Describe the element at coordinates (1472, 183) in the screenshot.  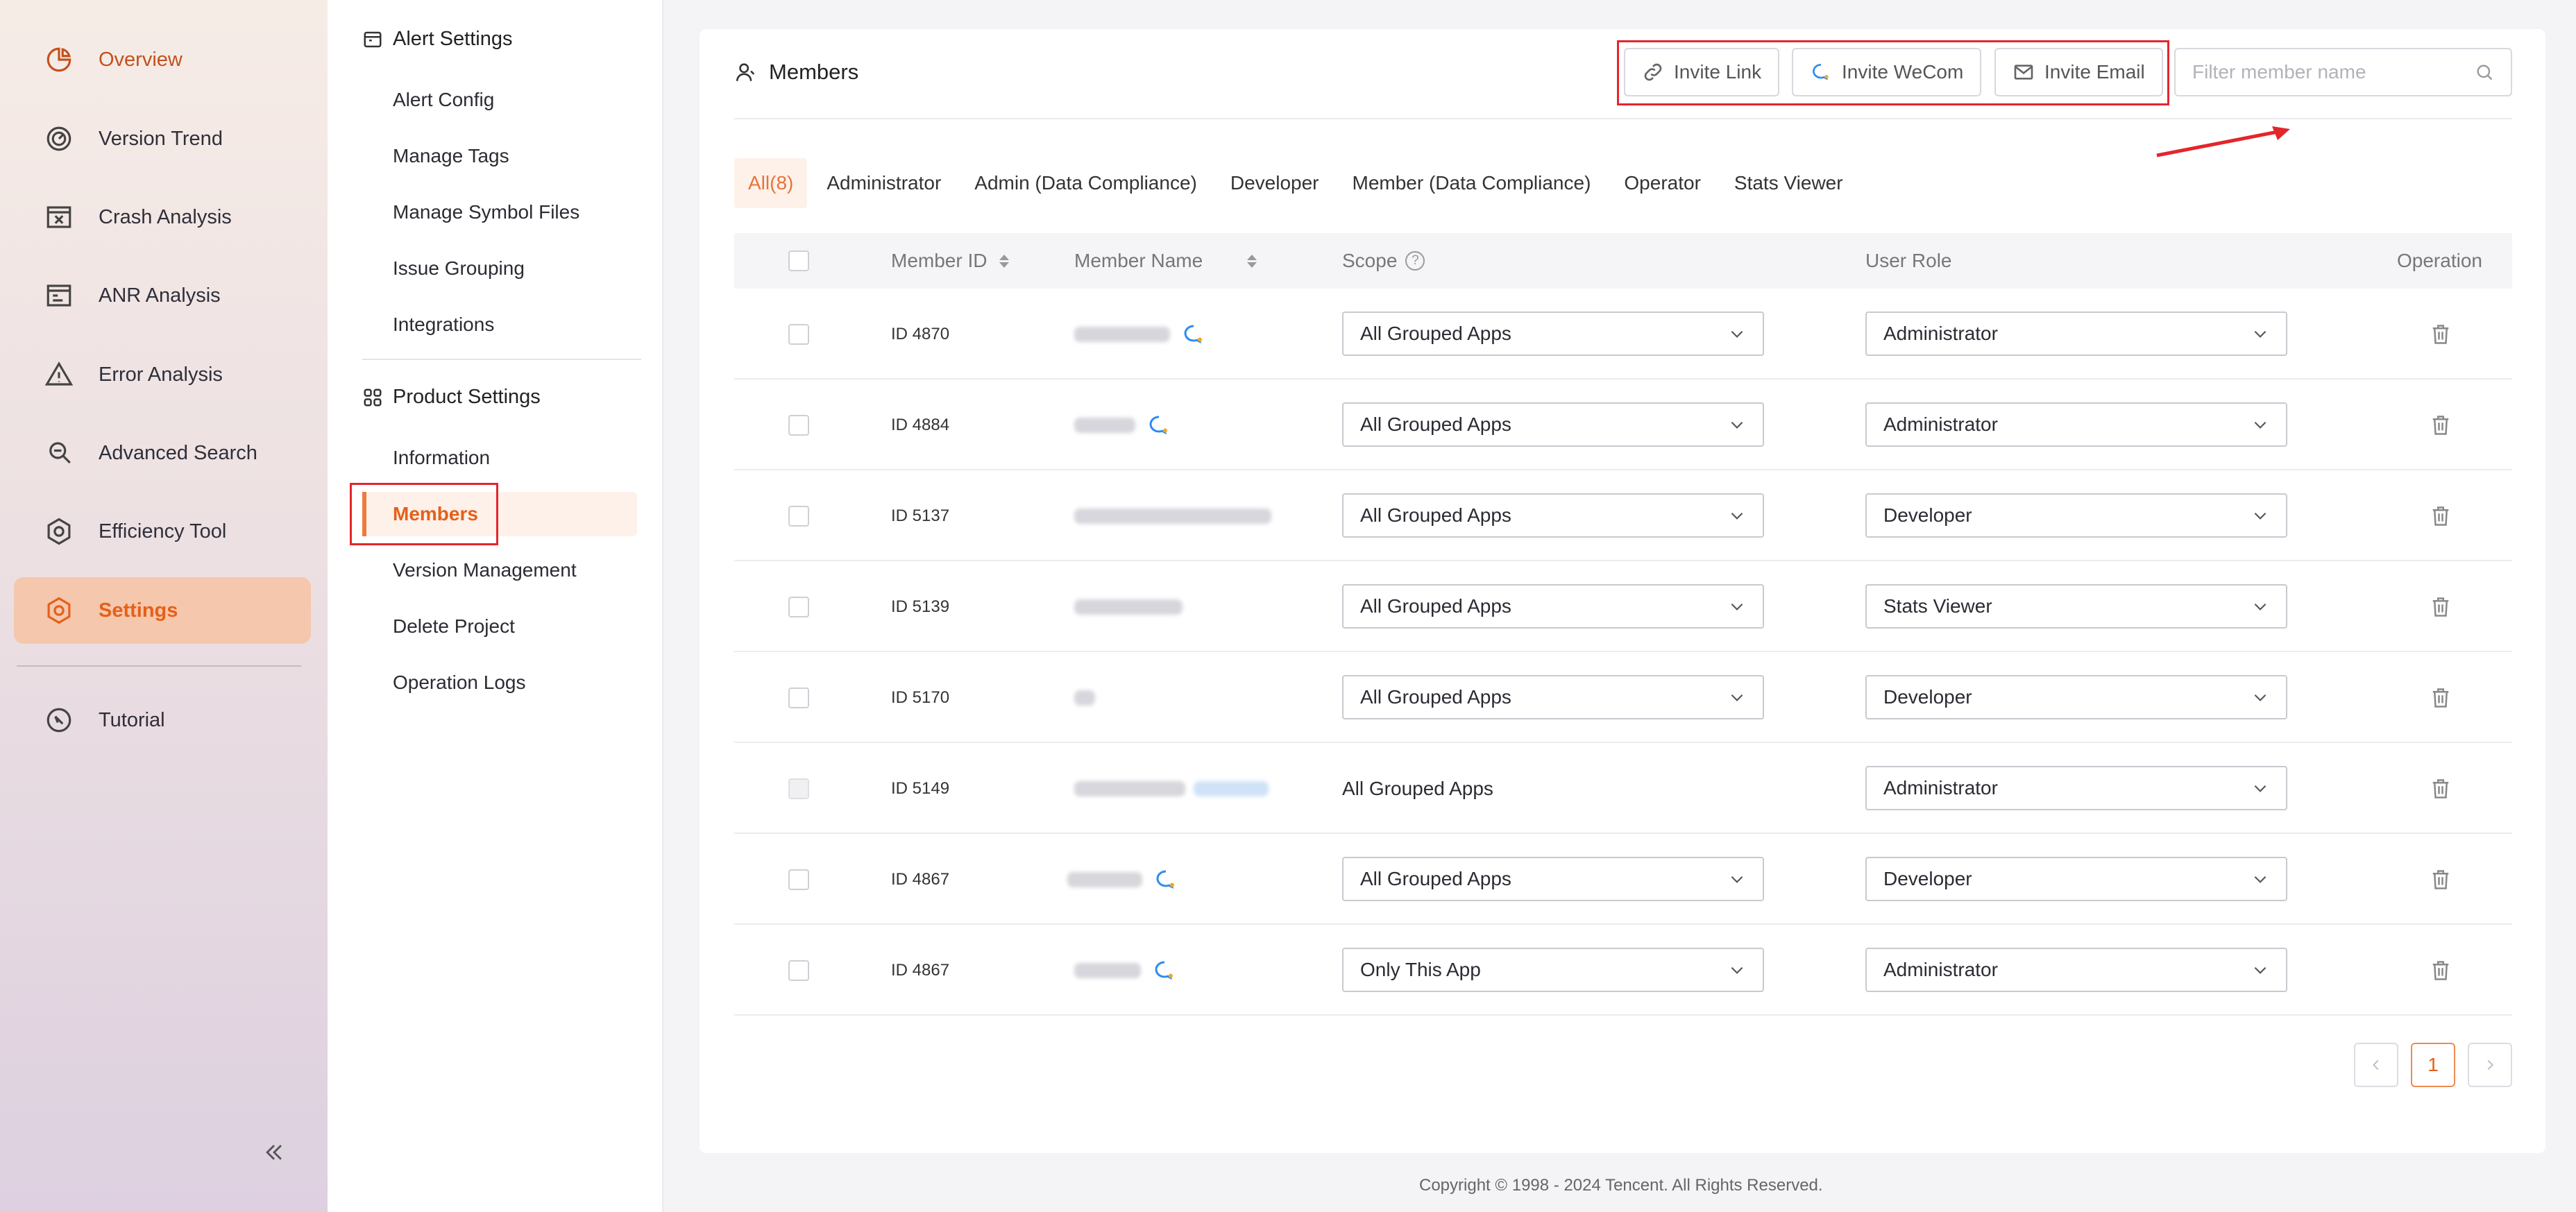
I see `tab-member-data-compliance: Member (Data Compliance)` at that location.